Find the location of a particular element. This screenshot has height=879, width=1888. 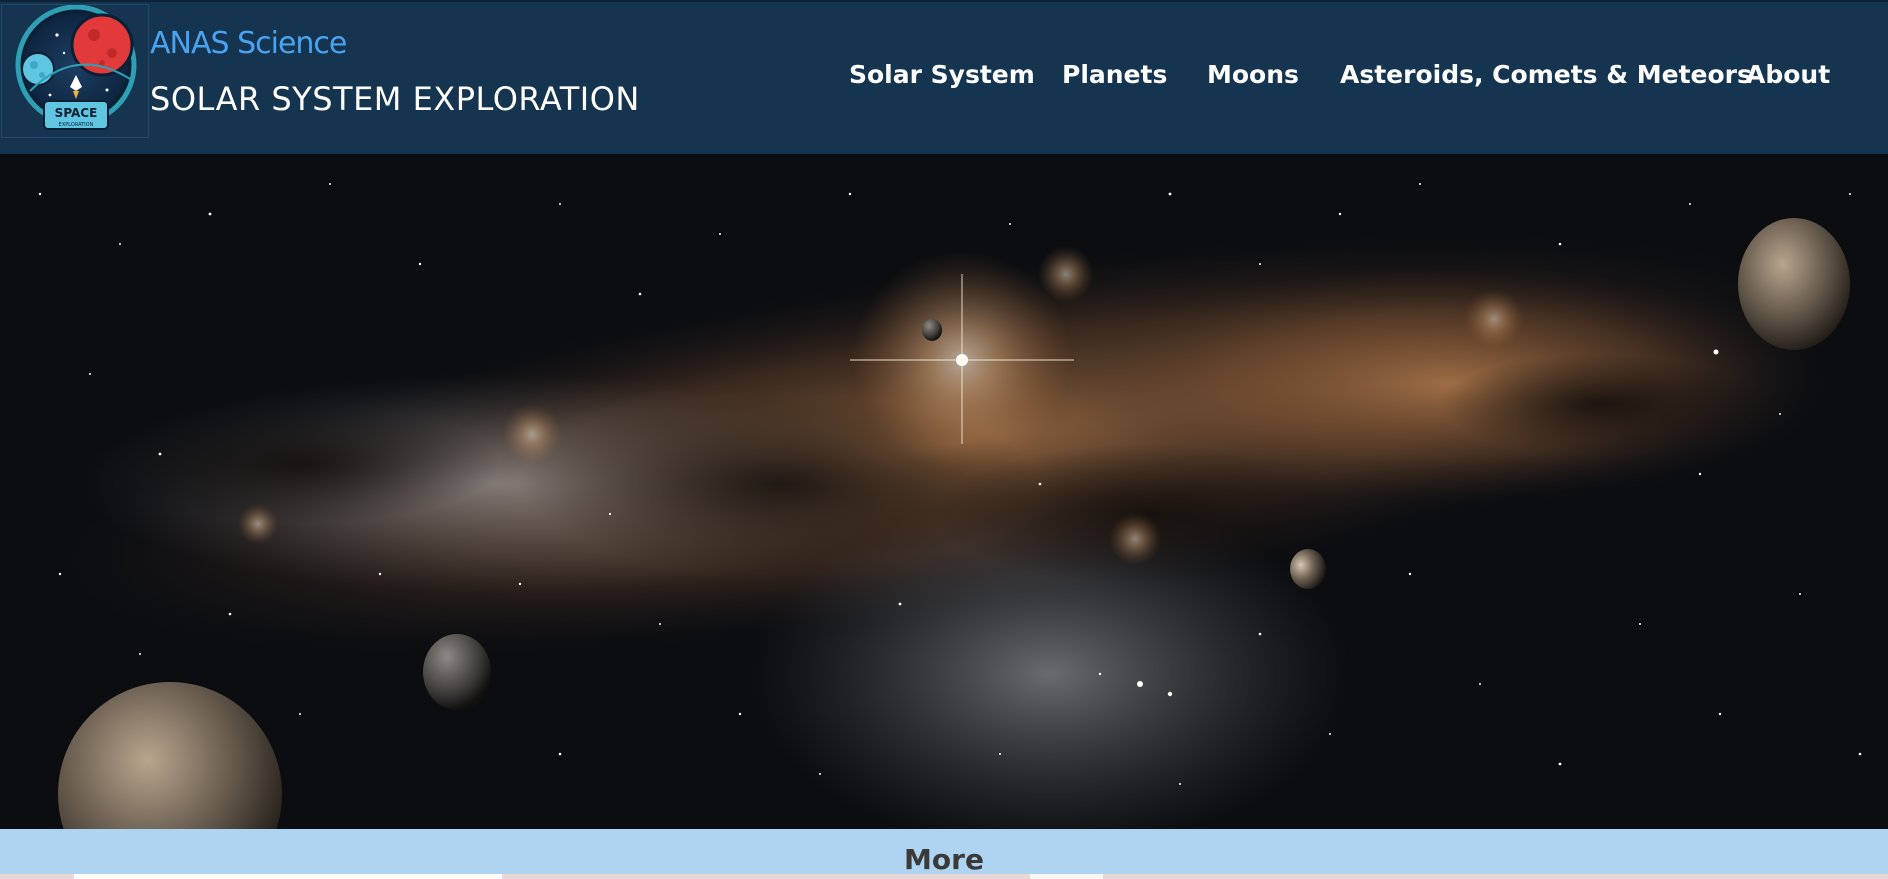

brand-name: ANAS Science is located at coordinates (248, 43).